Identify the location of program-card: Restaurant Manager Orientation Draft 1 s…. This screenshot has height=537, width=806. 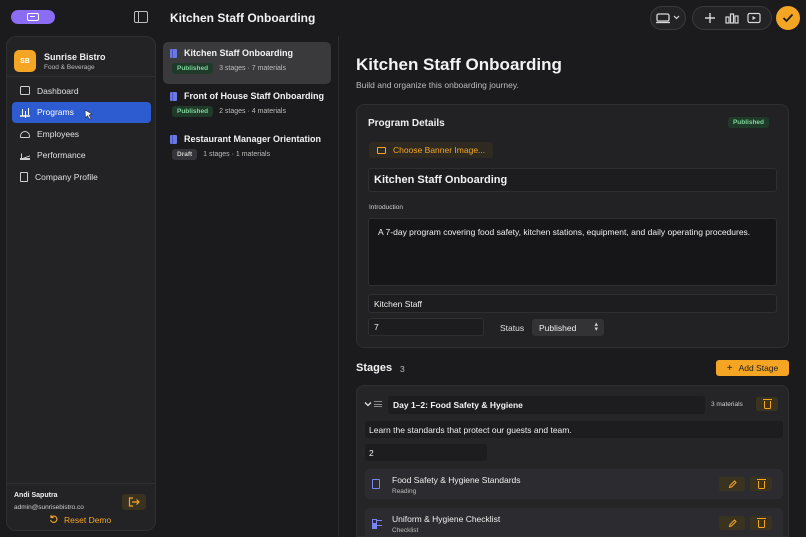
(247, 149).